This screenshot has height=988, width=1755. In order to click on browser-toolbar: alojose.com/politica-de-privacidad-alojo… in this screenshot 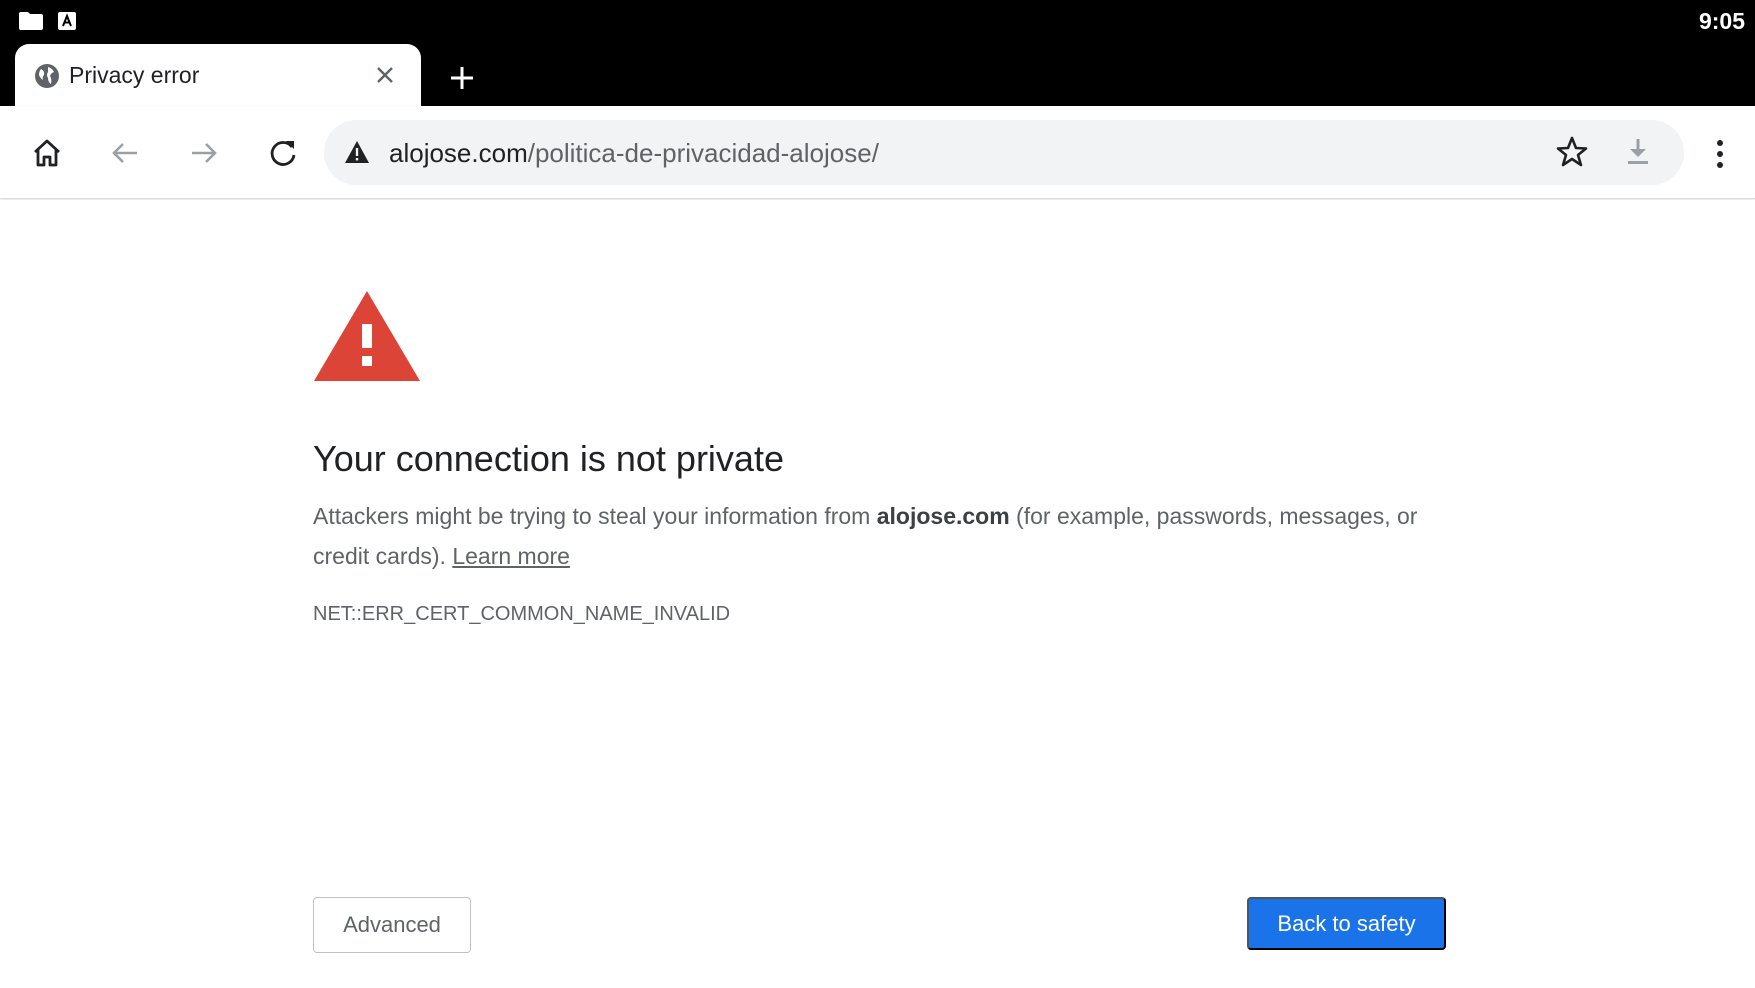, I will do `click(877, 152)`.